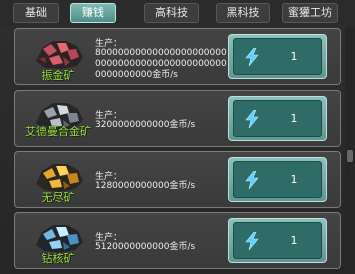 This screenshot has width=355, height=274. Describe the element at coordinates (145, 125) in the screenshot. I see `production-value: 3200000000000金币/s` at that location.